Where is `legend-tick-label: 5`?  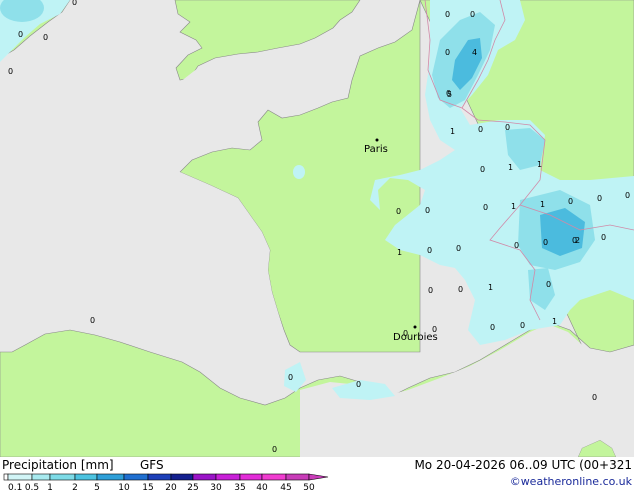
legend-tick-label: 5 is located at coordinates (97, 486).